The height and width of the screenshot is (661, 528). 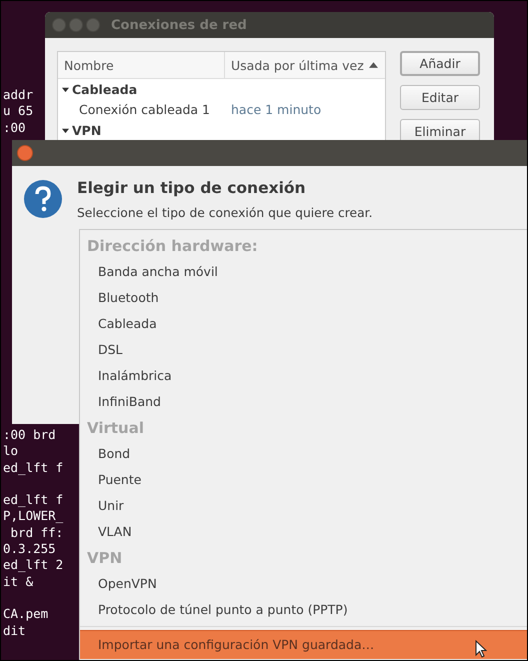 What do you see at coordinates (303, 480) in the screenshot?
I see `menu-item: Puente` at bounding box center [303, 480].